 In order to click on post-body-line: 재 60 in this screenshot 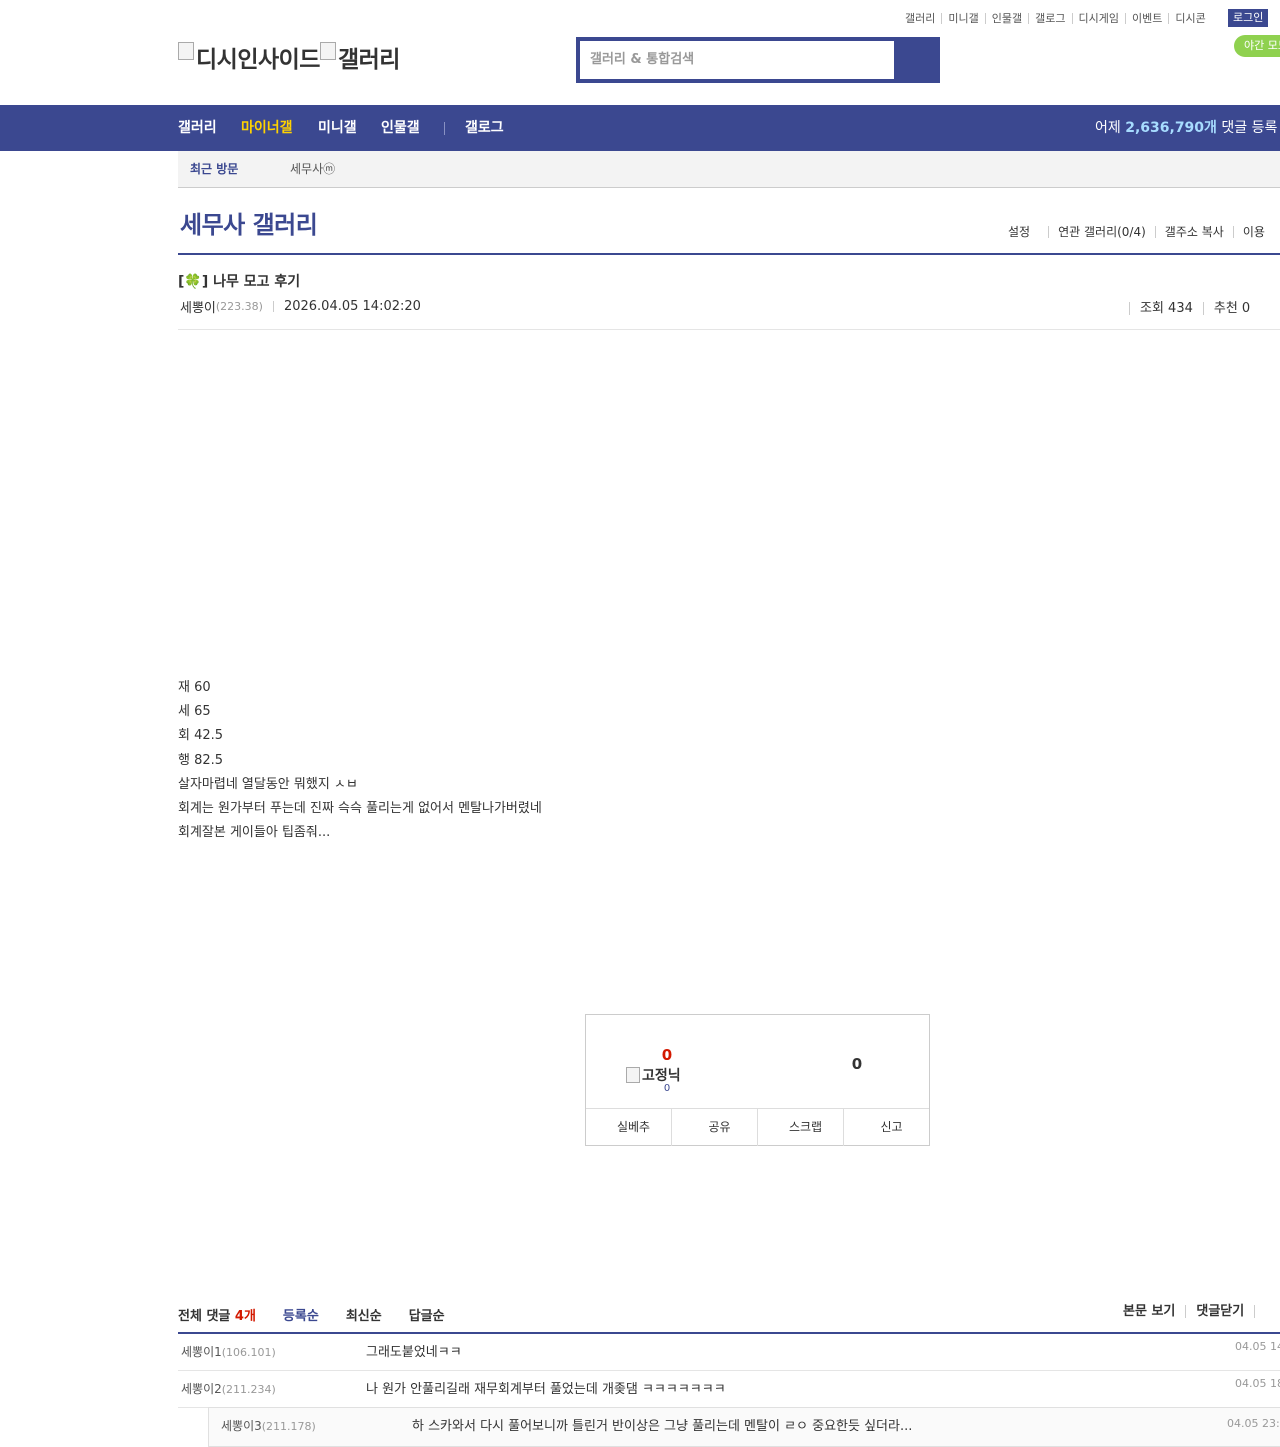, I will do `click(194, 687)`.